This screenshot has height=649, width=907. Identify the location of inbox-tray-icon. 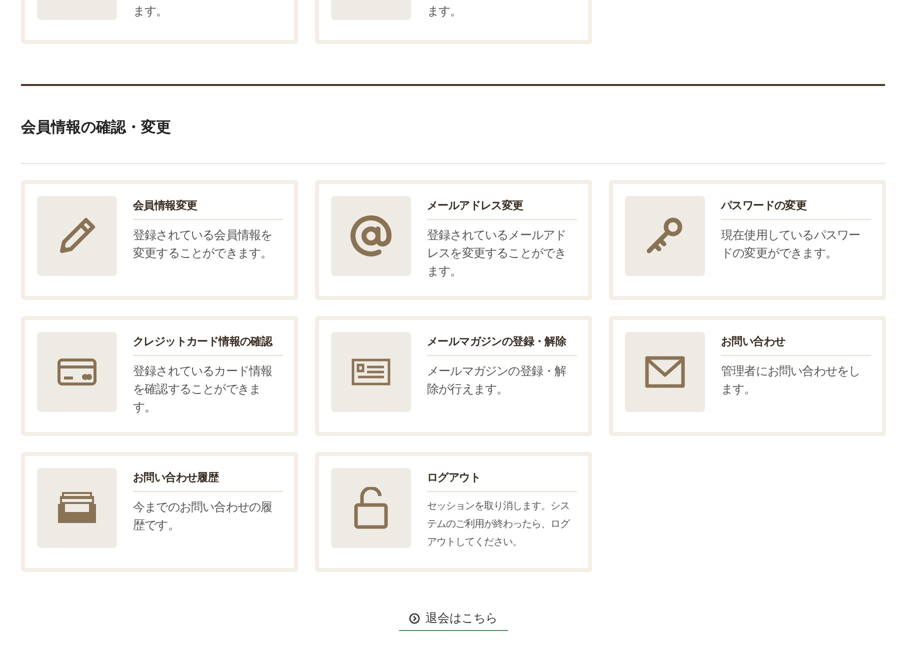
(77, 508).